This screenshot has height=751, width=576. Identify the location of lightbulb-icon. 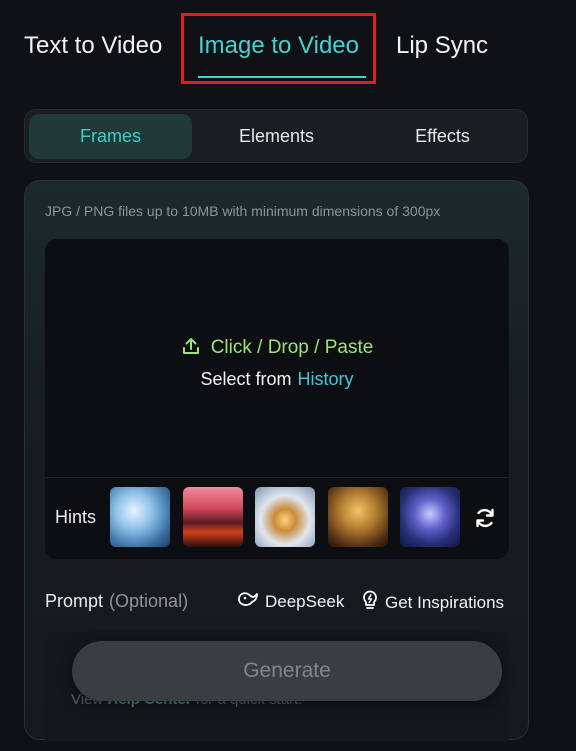
(370, 602).